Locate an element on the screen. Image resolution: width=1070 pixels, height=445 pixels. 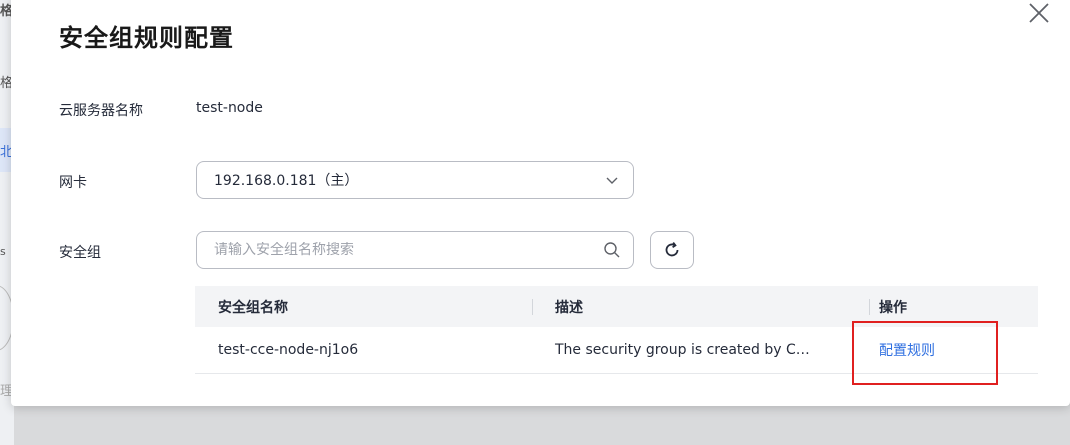
search-input is located at coordinates (408, 250).